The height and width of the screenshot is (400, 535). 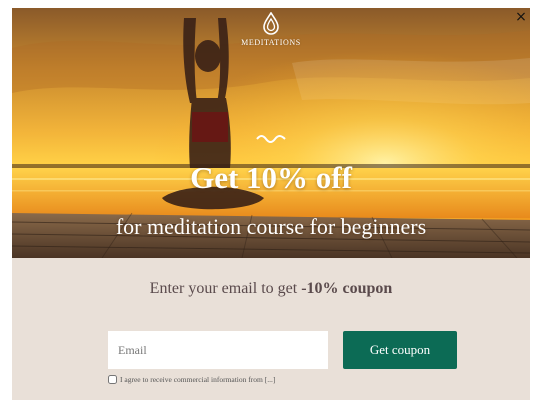 I want to click on brand-name: MEDITATIONS, so click(x=271, y=42).